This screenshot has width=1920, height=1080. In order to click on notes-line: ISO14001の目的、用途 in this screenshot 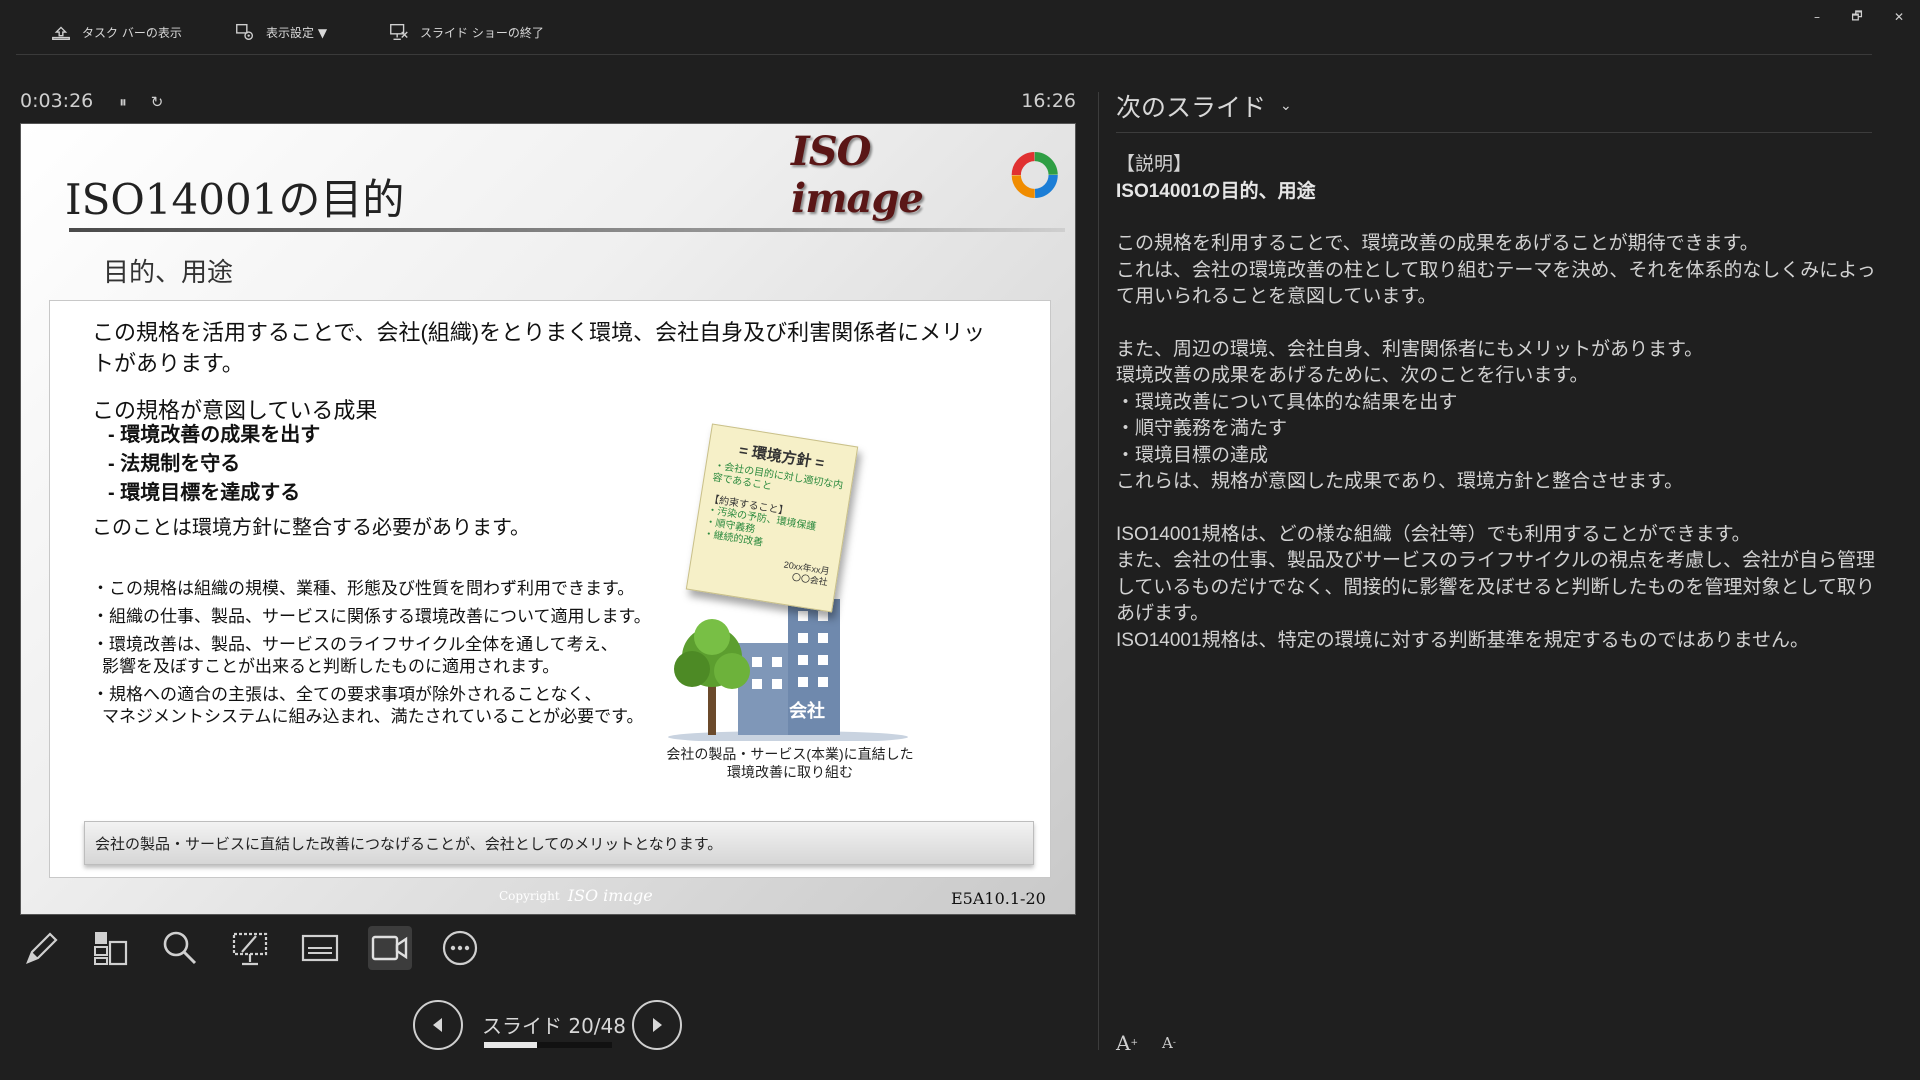, I will do `click(1216, 191)`.